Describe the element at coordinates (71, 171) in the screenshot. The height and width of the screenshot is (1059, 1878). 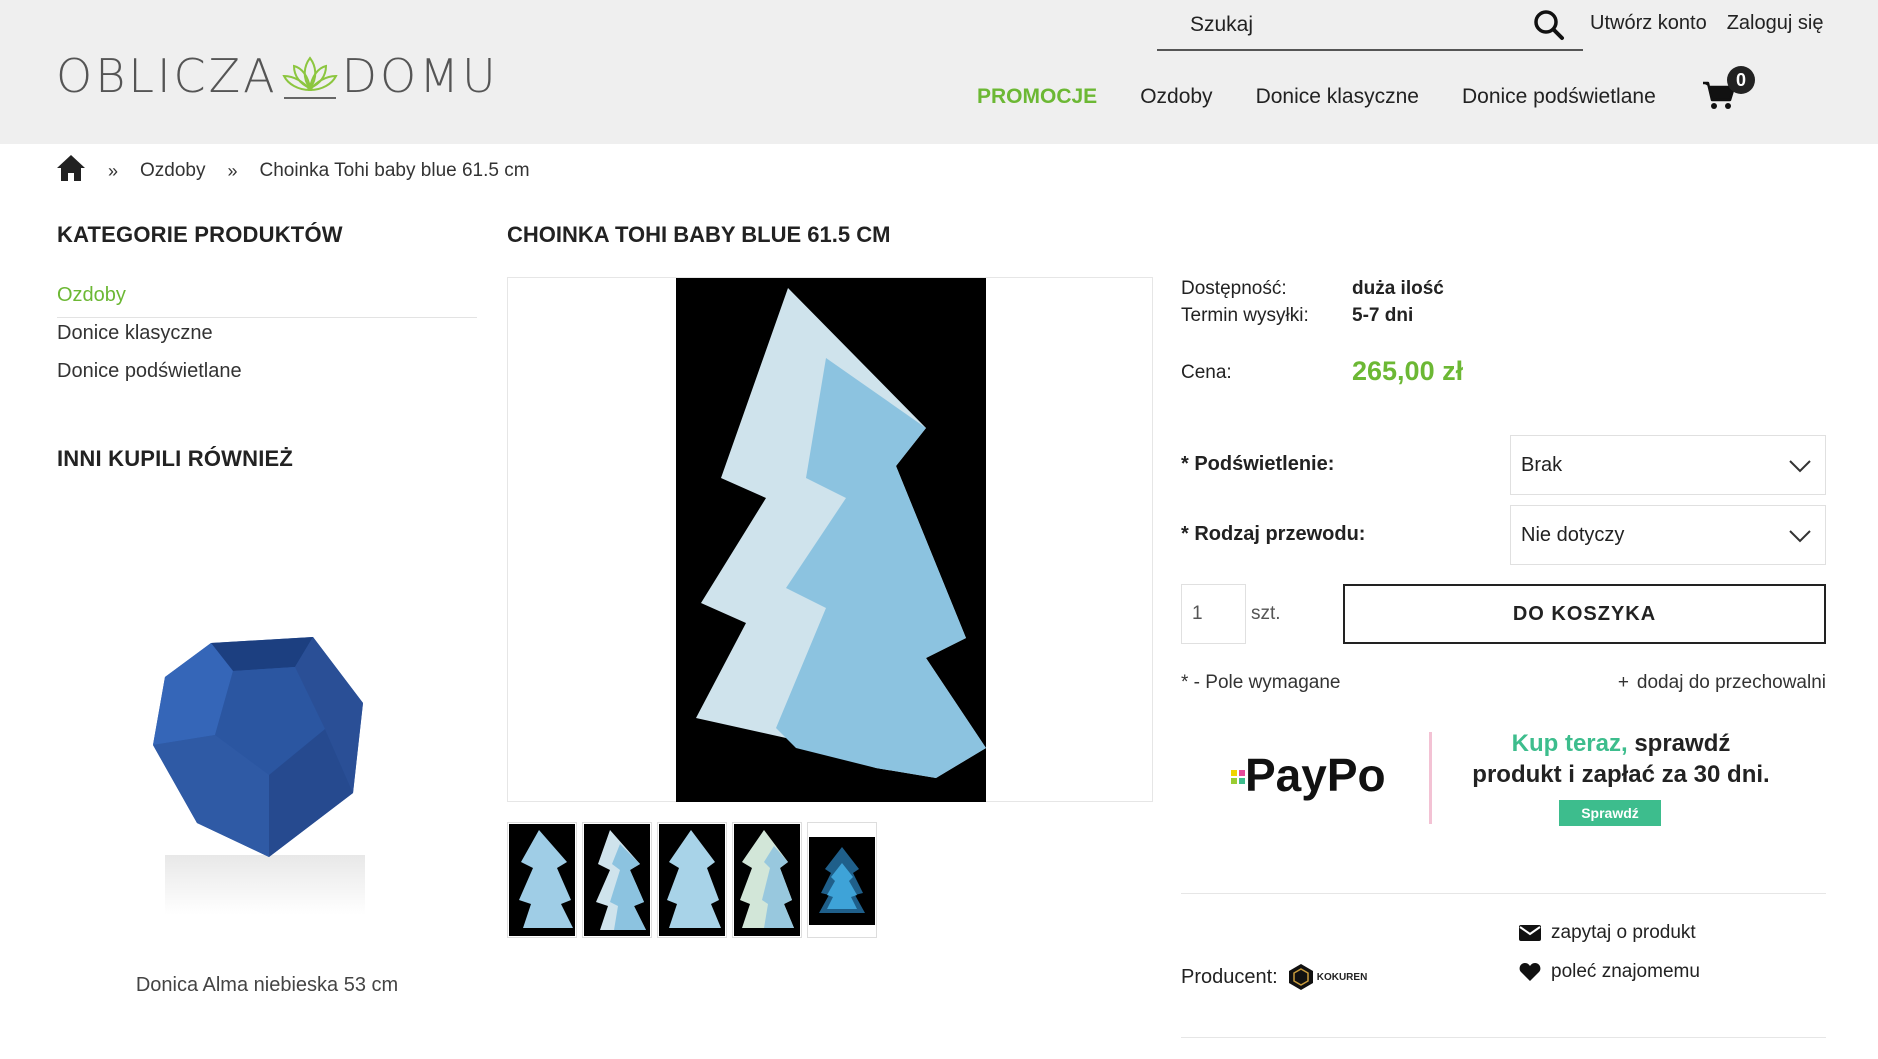
I see `home-icon` at that location.